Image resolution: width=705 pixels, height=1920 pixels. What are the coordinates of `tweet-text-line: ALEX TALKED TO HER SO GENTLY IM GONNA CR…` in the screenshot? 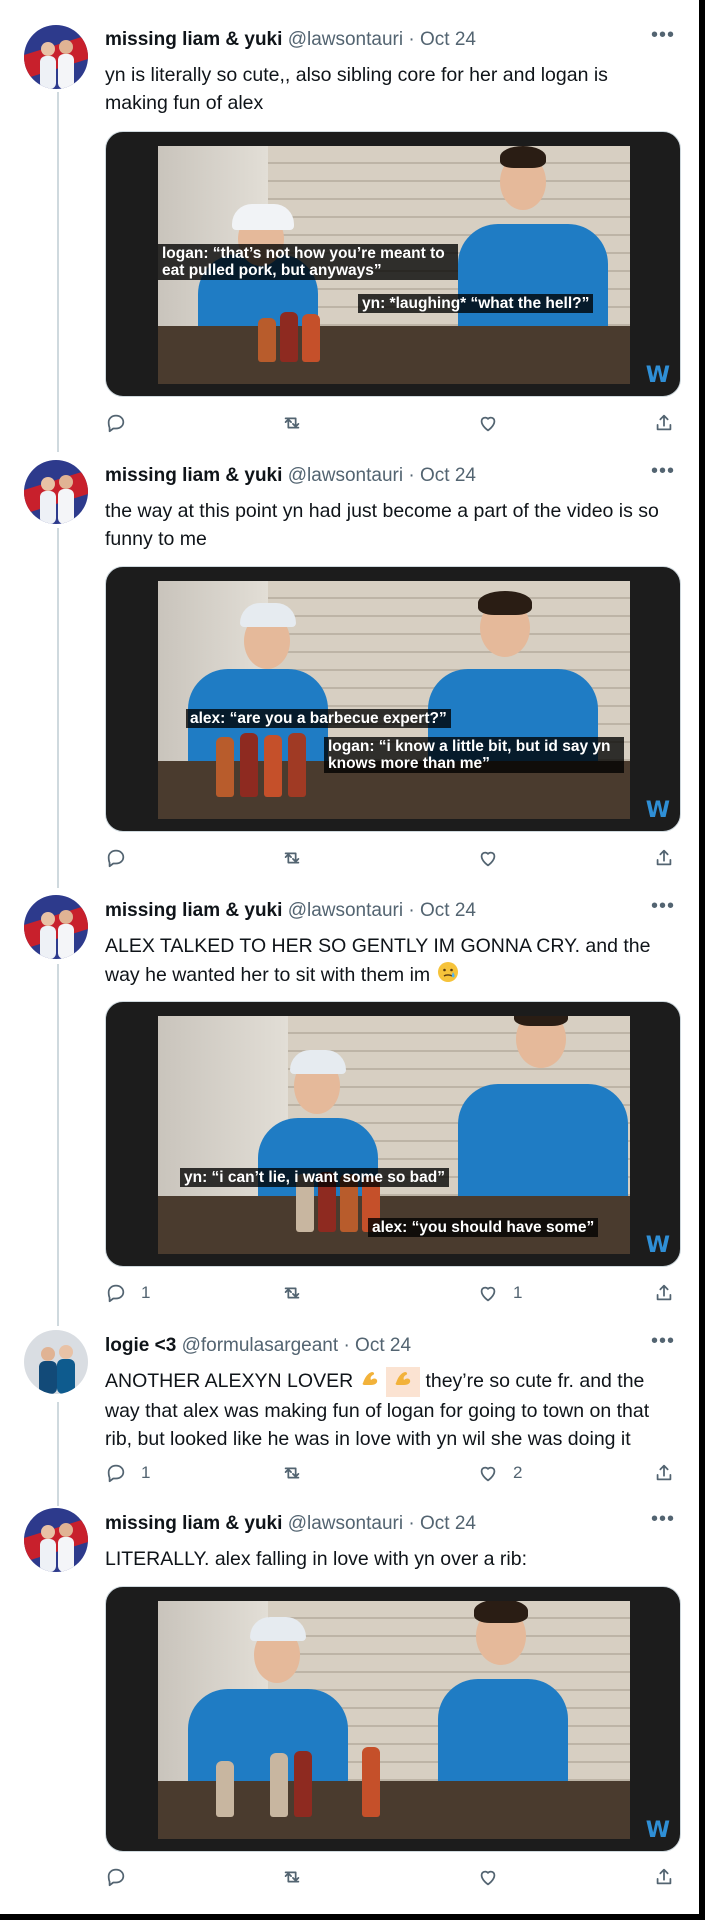 It's located at (378, 946).